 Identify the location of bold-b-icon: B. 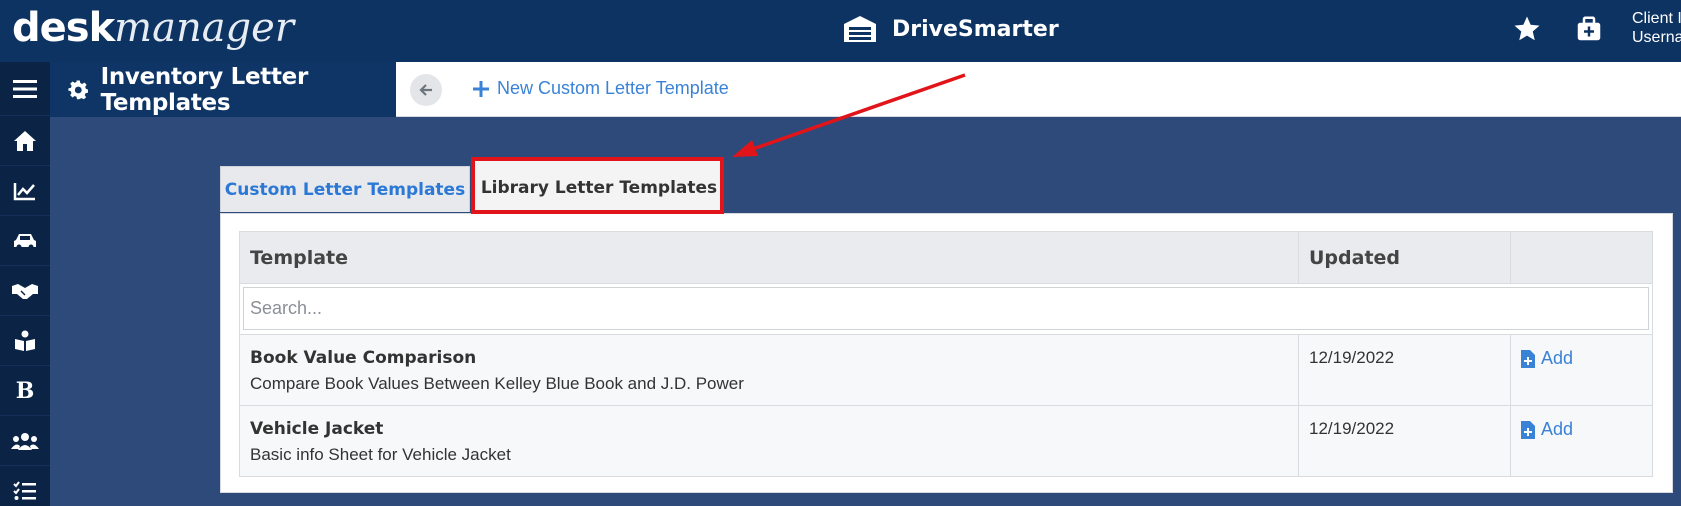
(25, 391).